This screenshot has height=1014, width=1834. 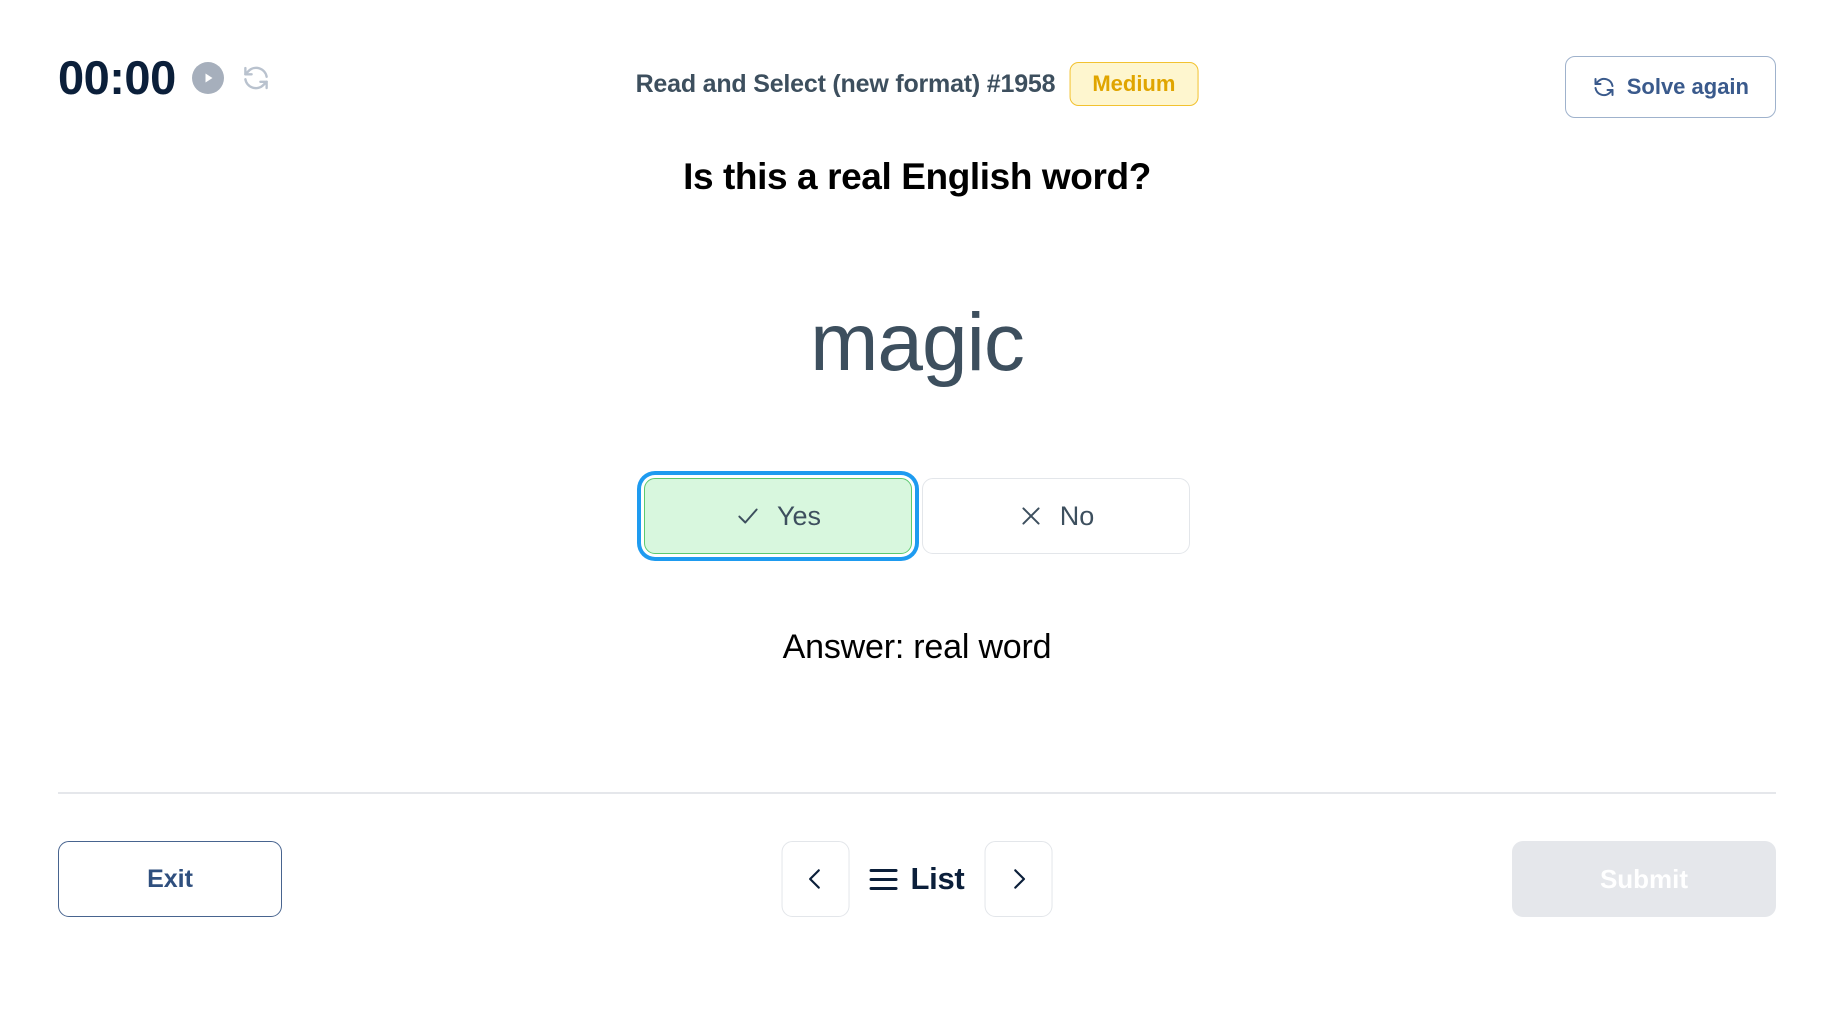 I want to click on status-badge: Medium, so click(x=1134, y=84).